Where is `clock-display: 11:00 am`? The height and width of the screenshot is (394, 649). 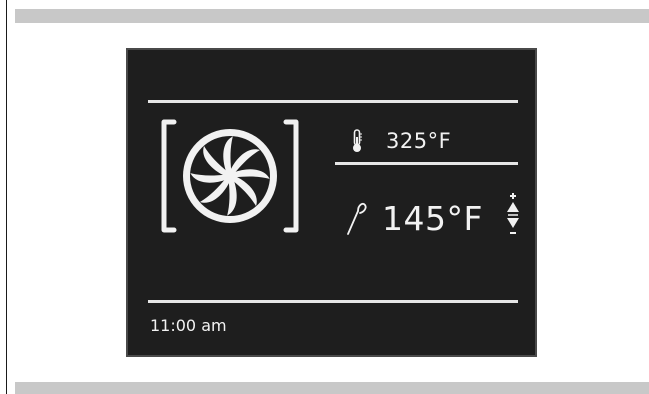 clock-display: 11:00 am is located at coordinates (188, 325).